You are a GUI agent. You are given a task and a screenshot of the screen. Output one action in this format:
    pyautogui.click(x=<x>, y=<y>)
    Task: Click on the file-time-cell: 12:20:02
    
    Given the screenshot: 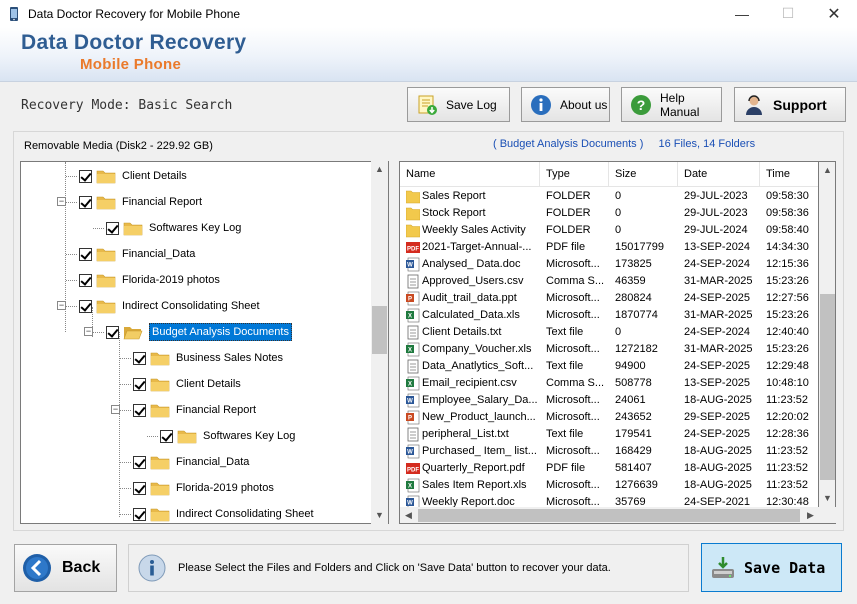 What is the action you would take?
    pyautogui.click(x=787, y=417)
    